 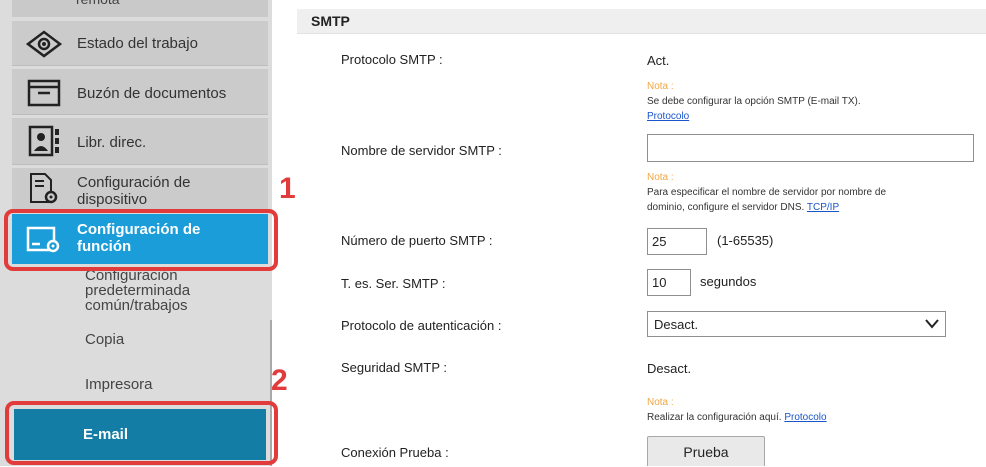 I want to click on sidebar-item-device-settings: Configuración de dispositivo, so click(x=140, y=190).